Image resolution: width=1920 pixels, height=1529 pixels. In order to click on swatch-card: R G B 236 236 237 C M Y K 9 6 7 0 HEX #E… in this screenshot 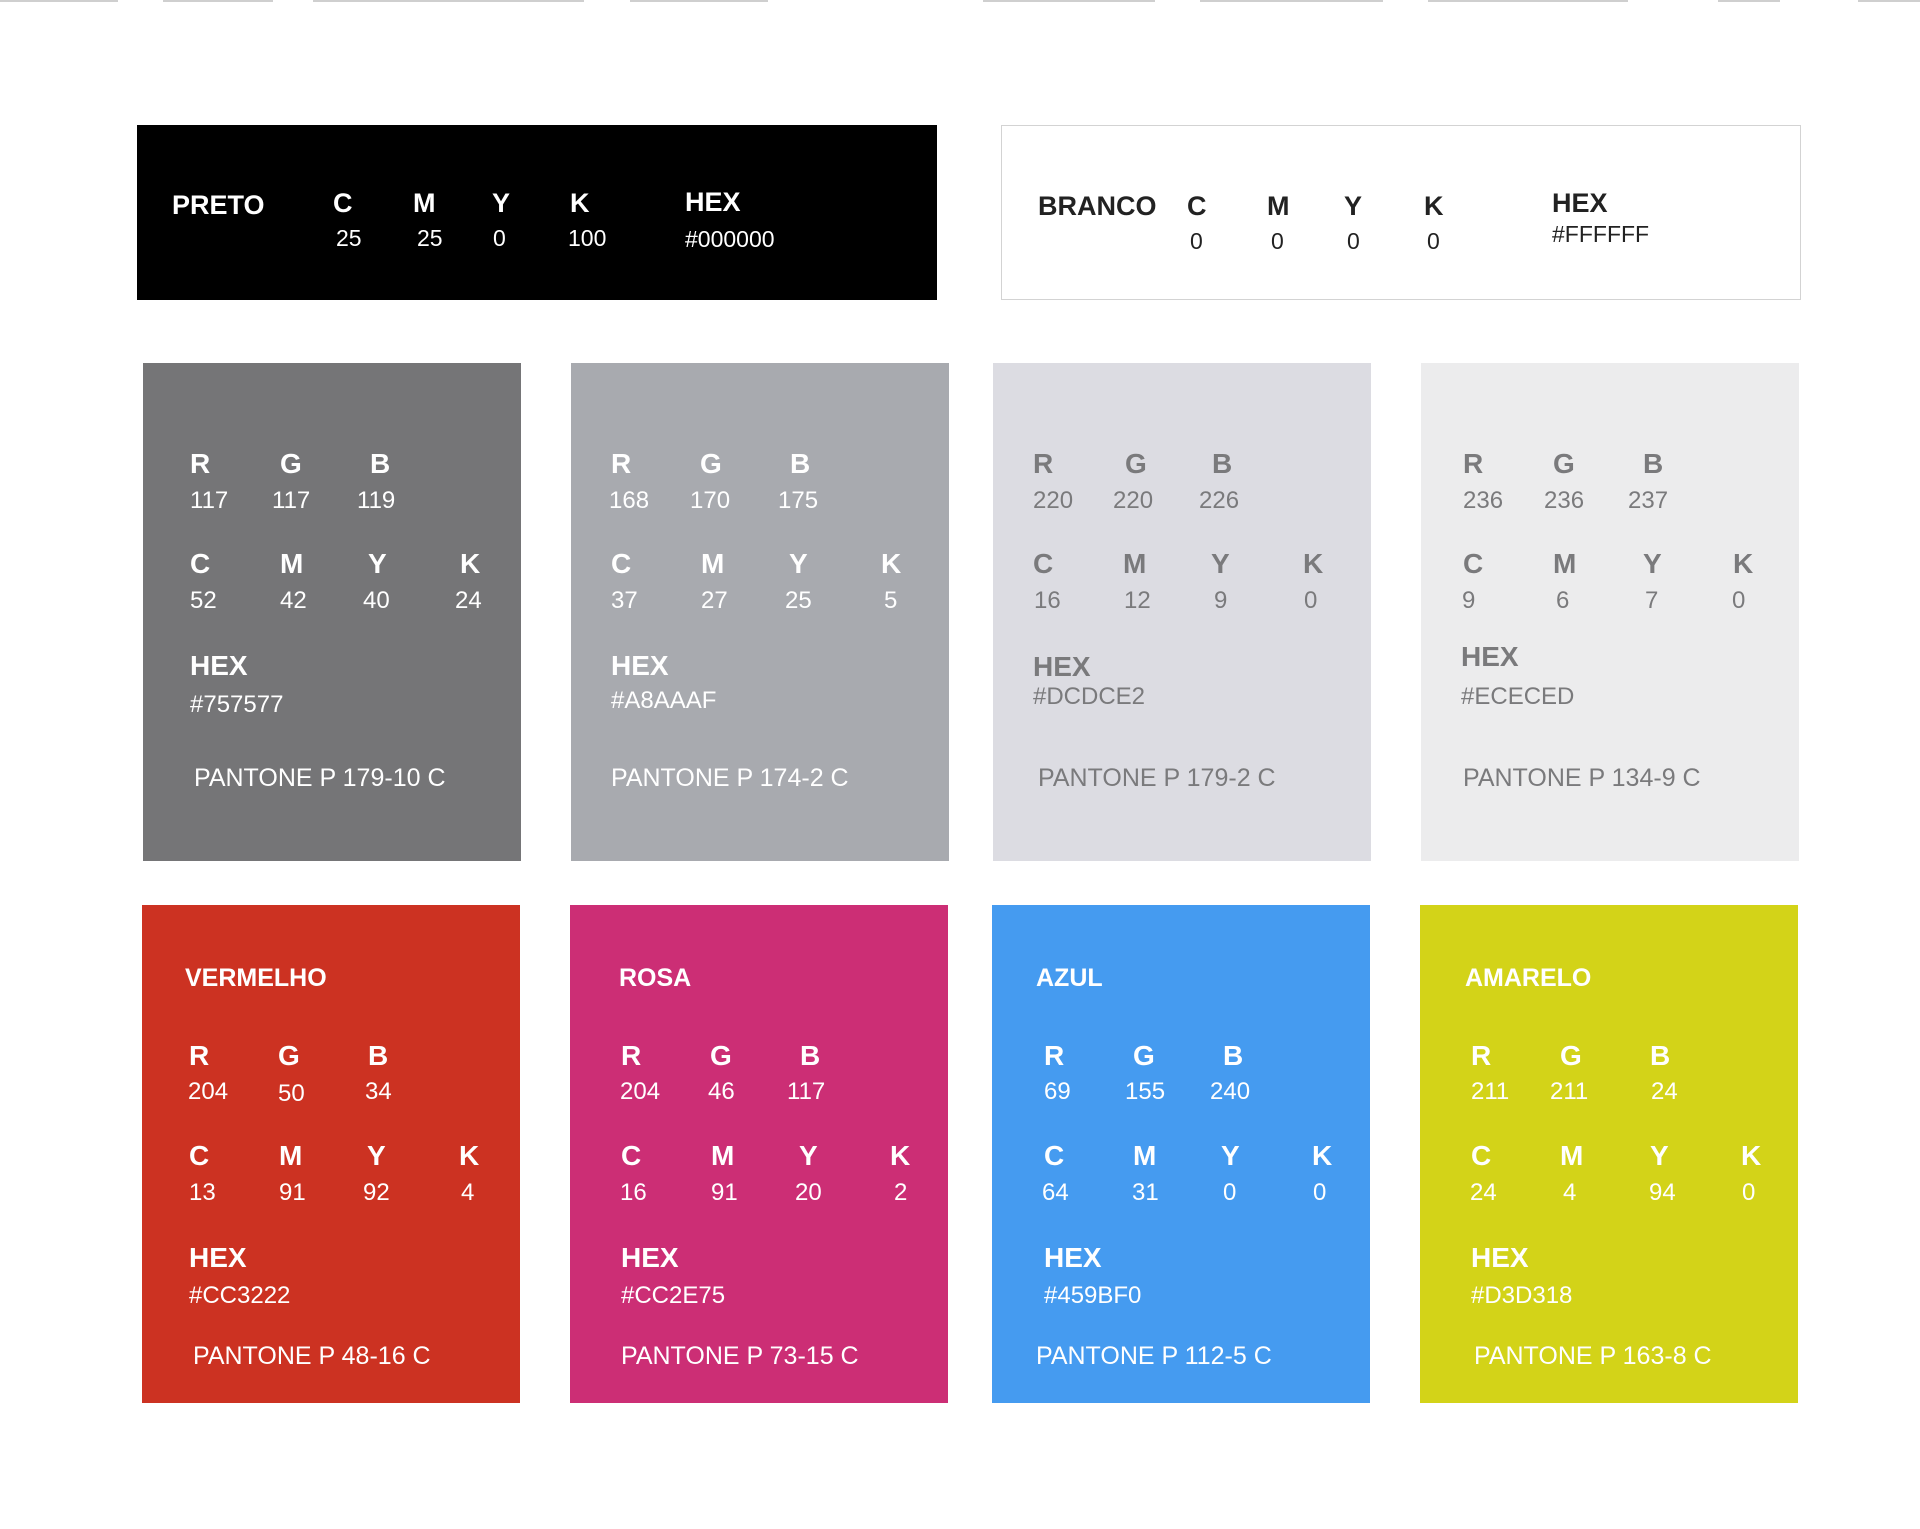, I will do `click(1610, 612)`.